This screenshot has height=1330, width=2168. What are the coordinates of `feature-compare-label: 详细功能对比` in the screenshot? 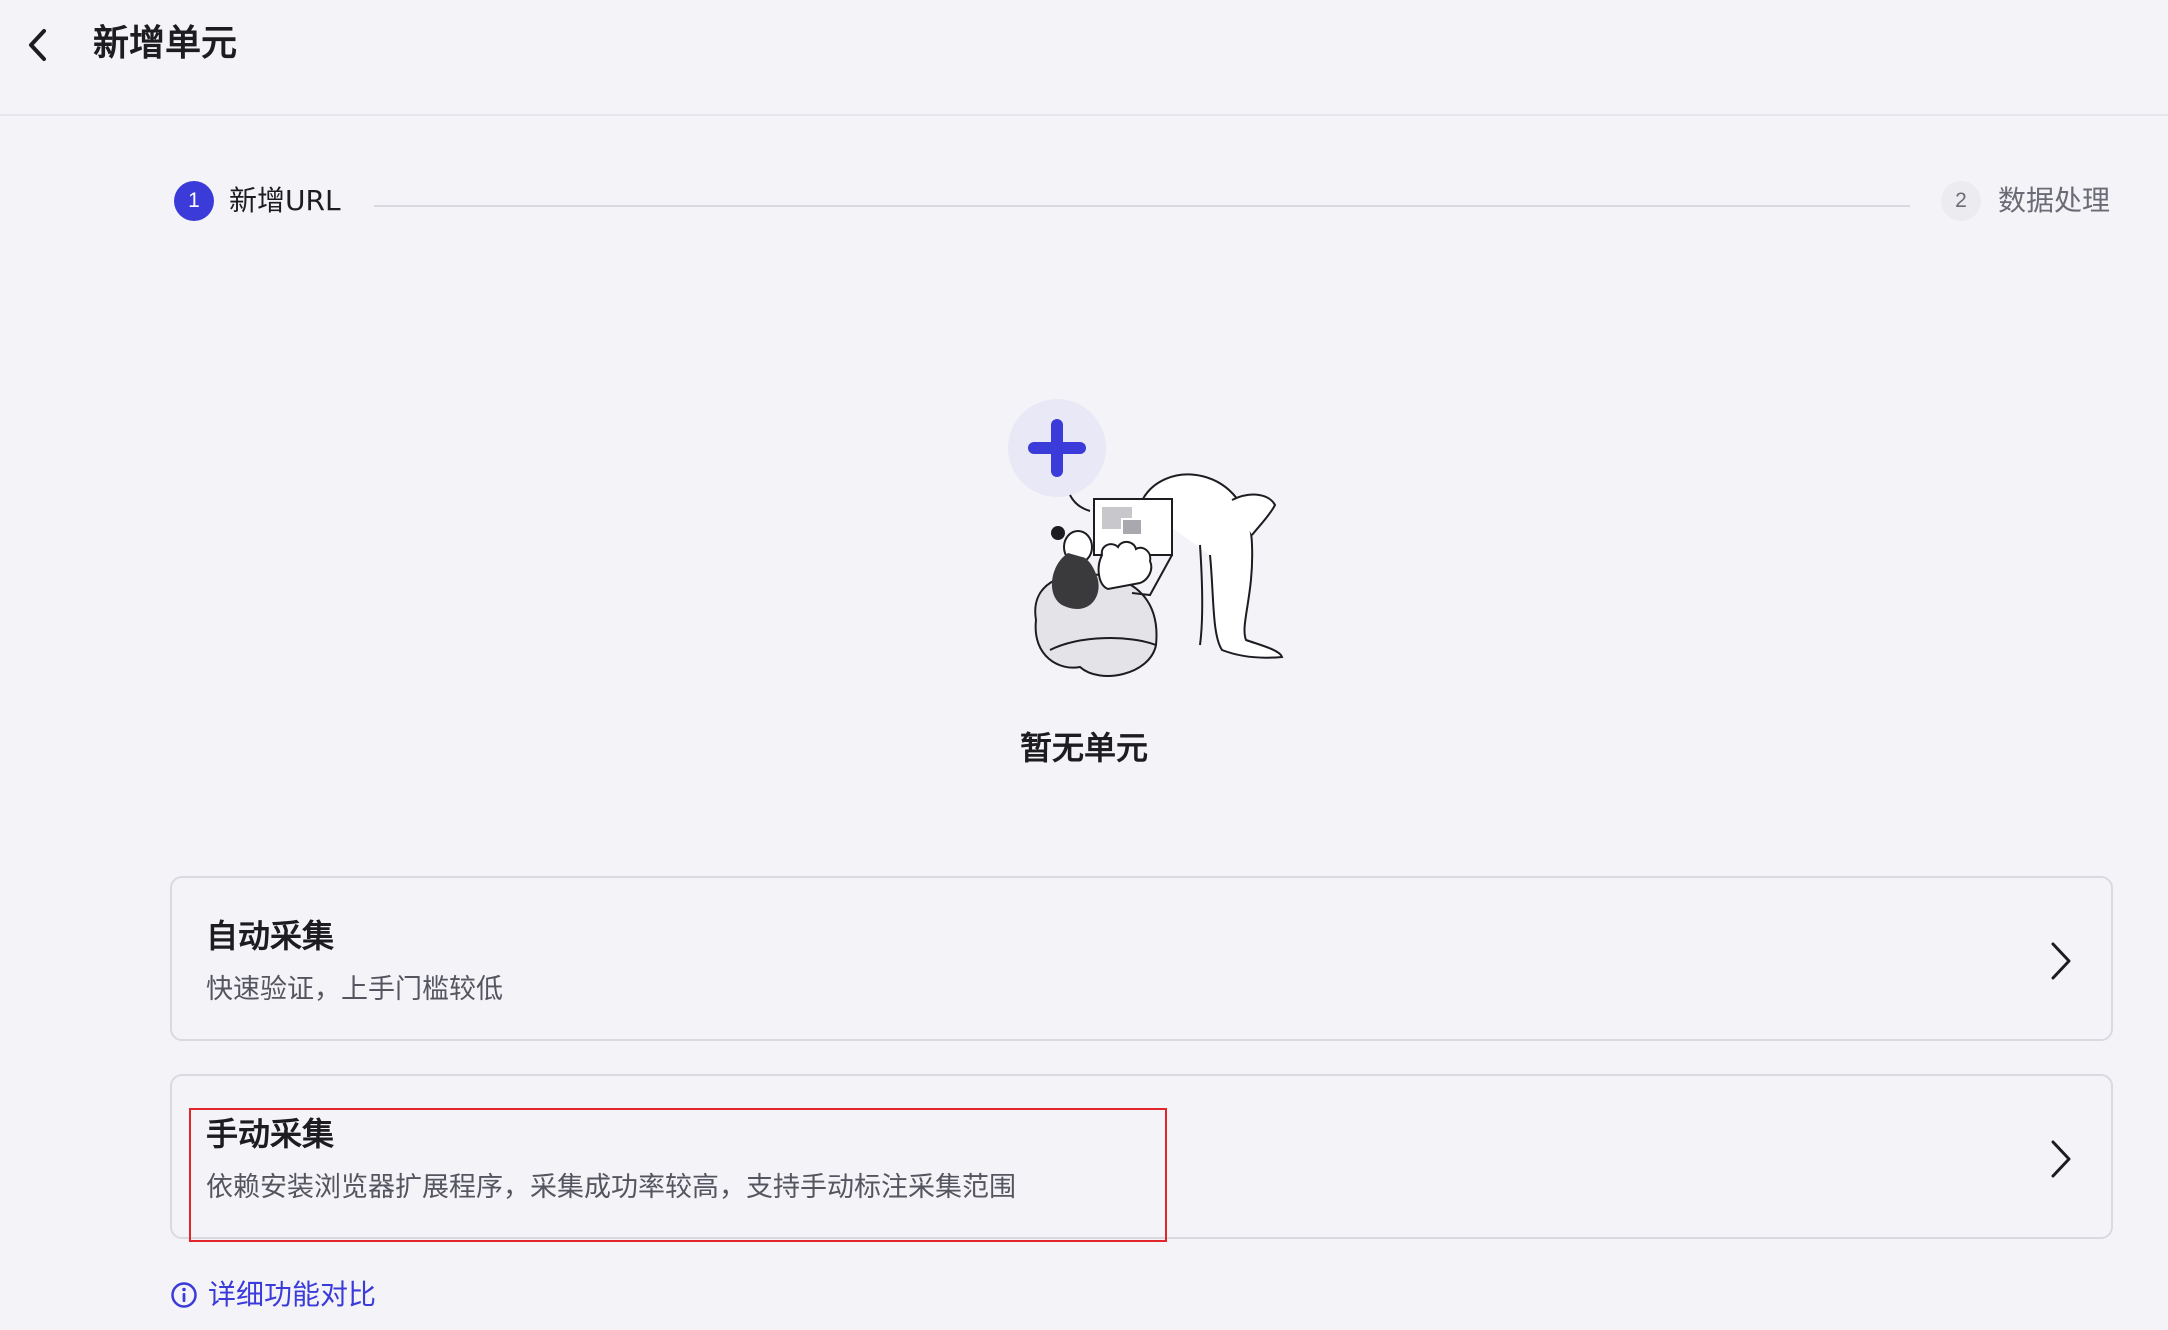 It's located at (292, 1294).